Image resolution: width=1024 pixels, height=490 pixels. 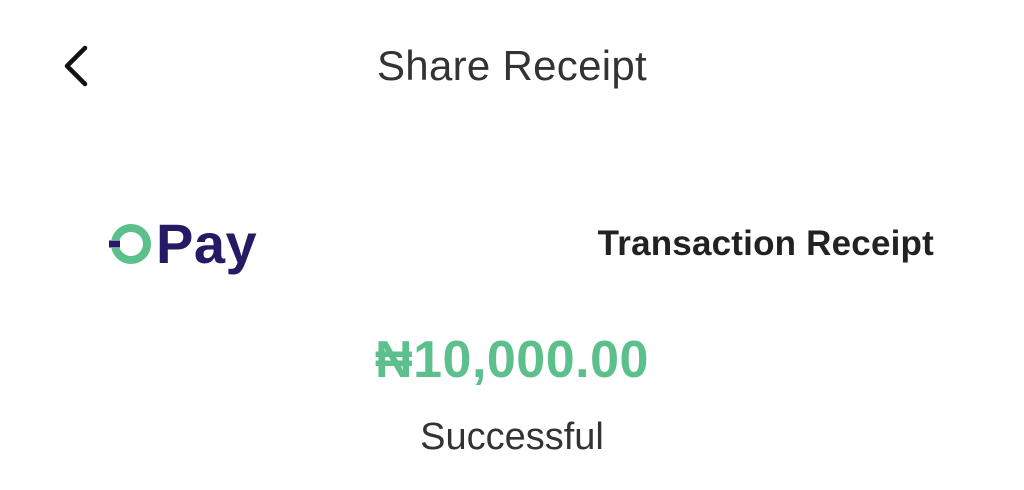 I want to click on opay-logo: Pay, so click(x=182, y=244).